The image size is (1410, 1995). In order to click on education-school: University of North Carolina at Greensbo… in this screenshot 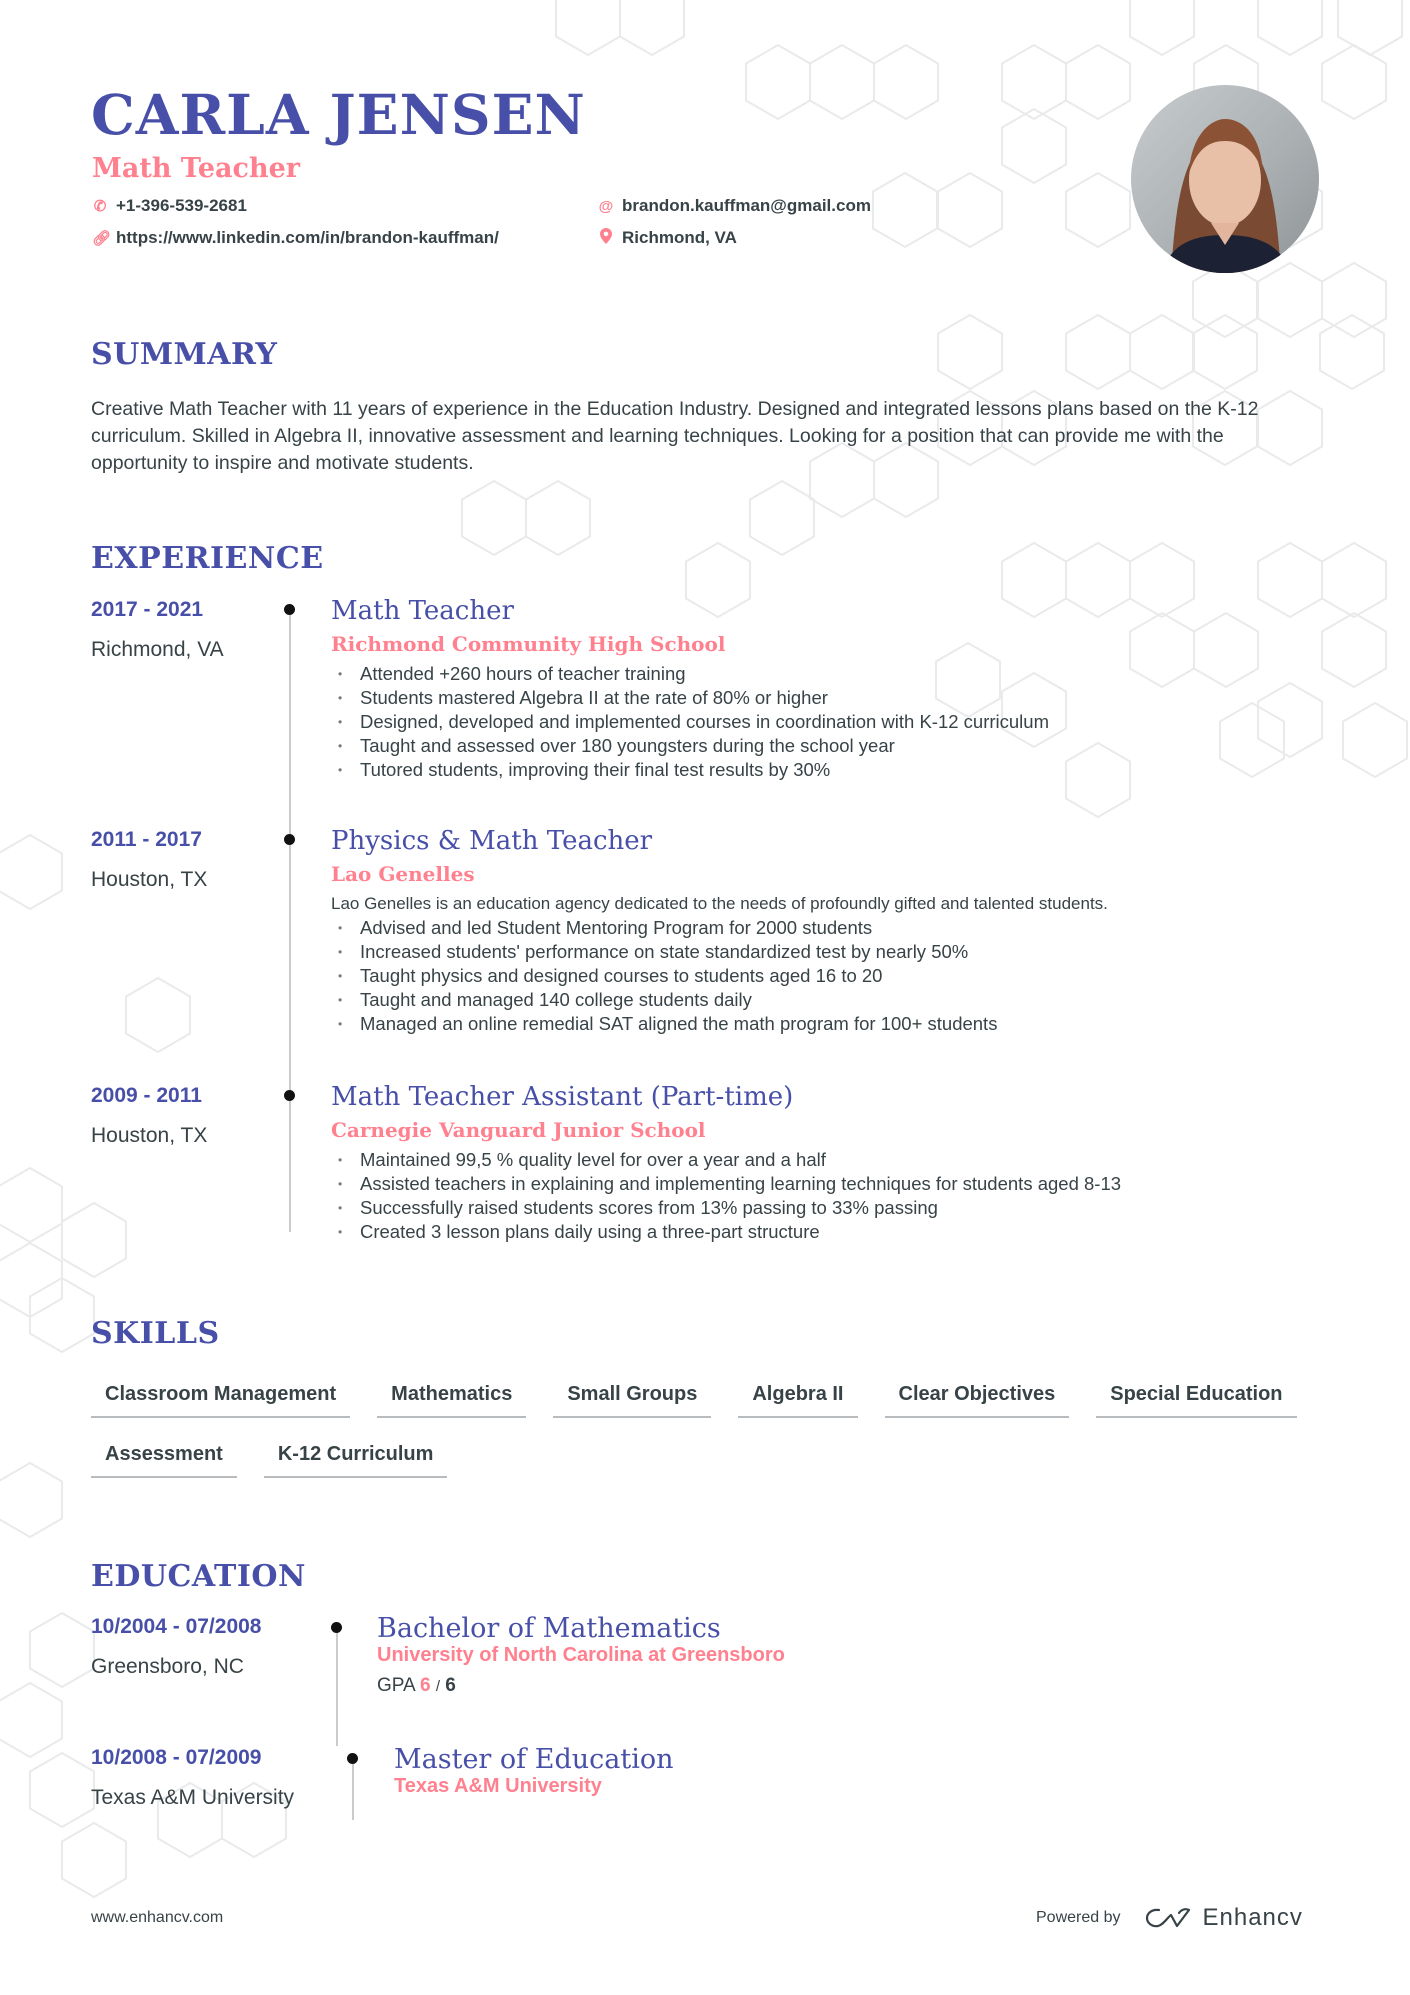, I will do `click(581, 1655)`.